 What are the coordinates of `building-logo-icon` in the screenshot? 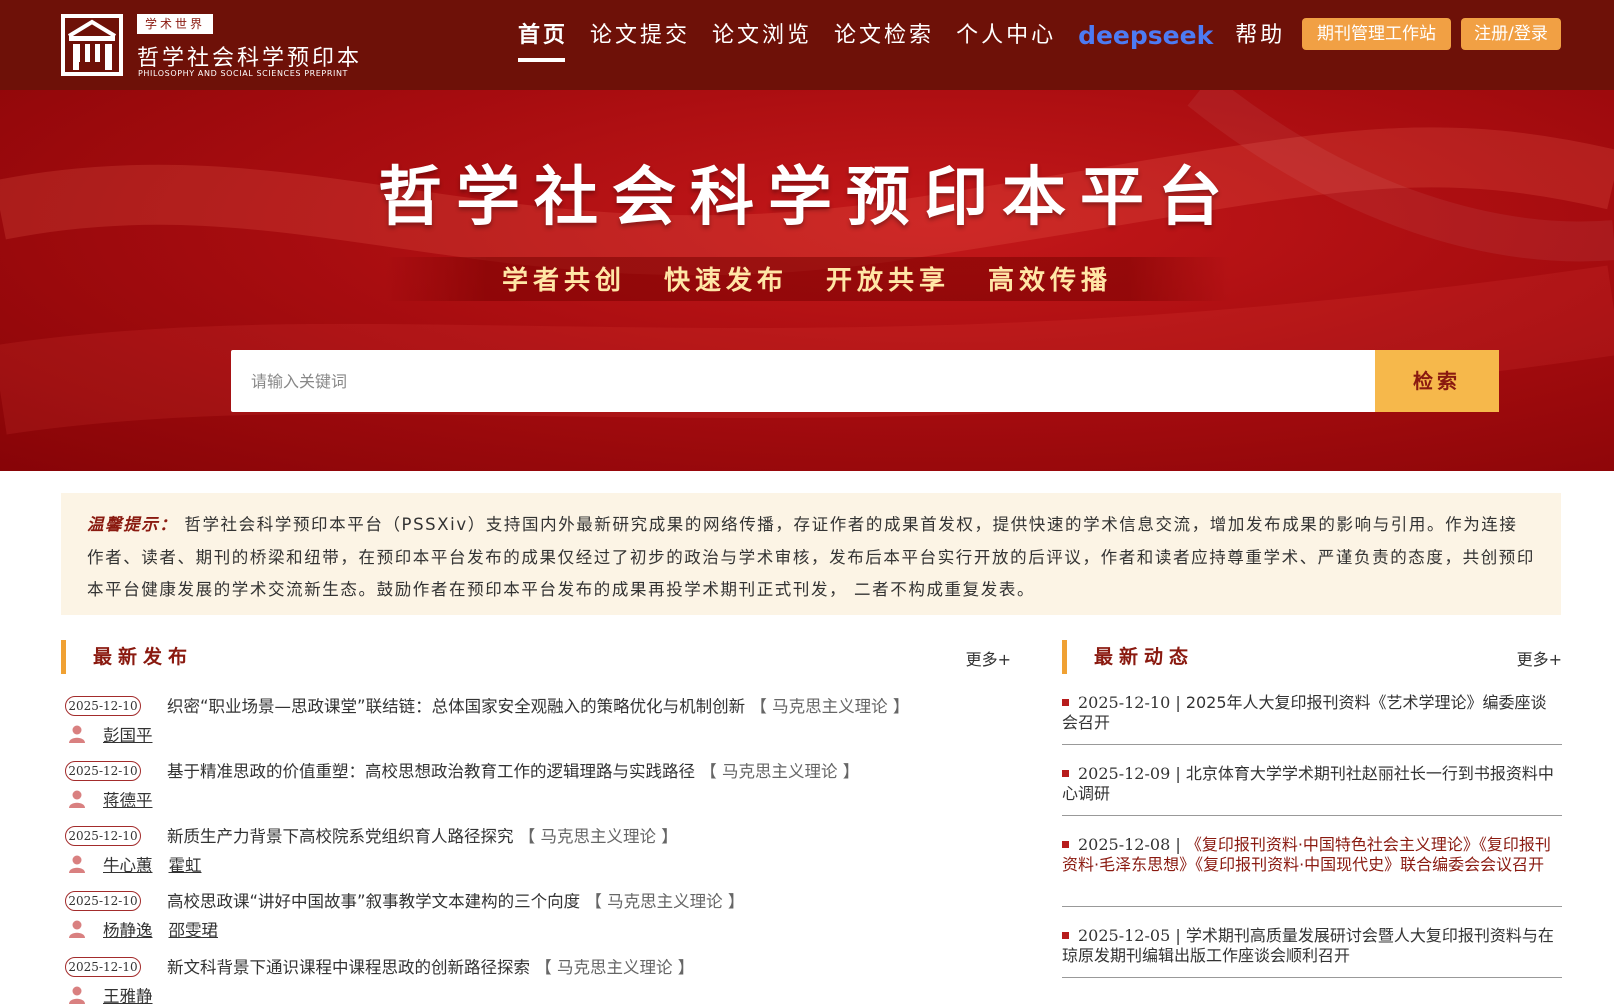 It's located at (92, 45).